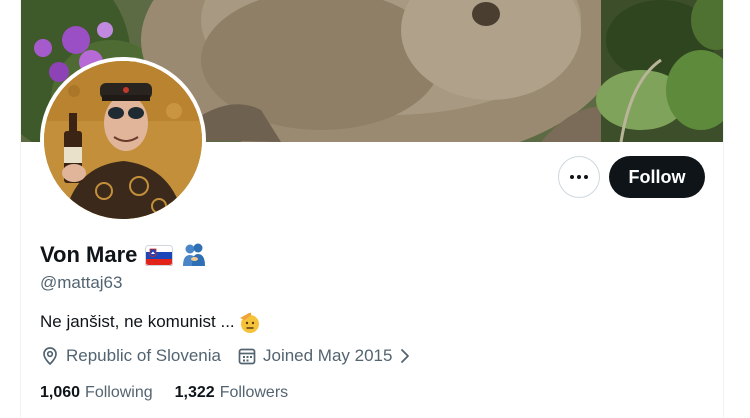 Image resolution: width=750 pixels, height=418 pixels. Describe the element at coordinates (723, 209) in the screenshot. I see `column-border-right` at that location.